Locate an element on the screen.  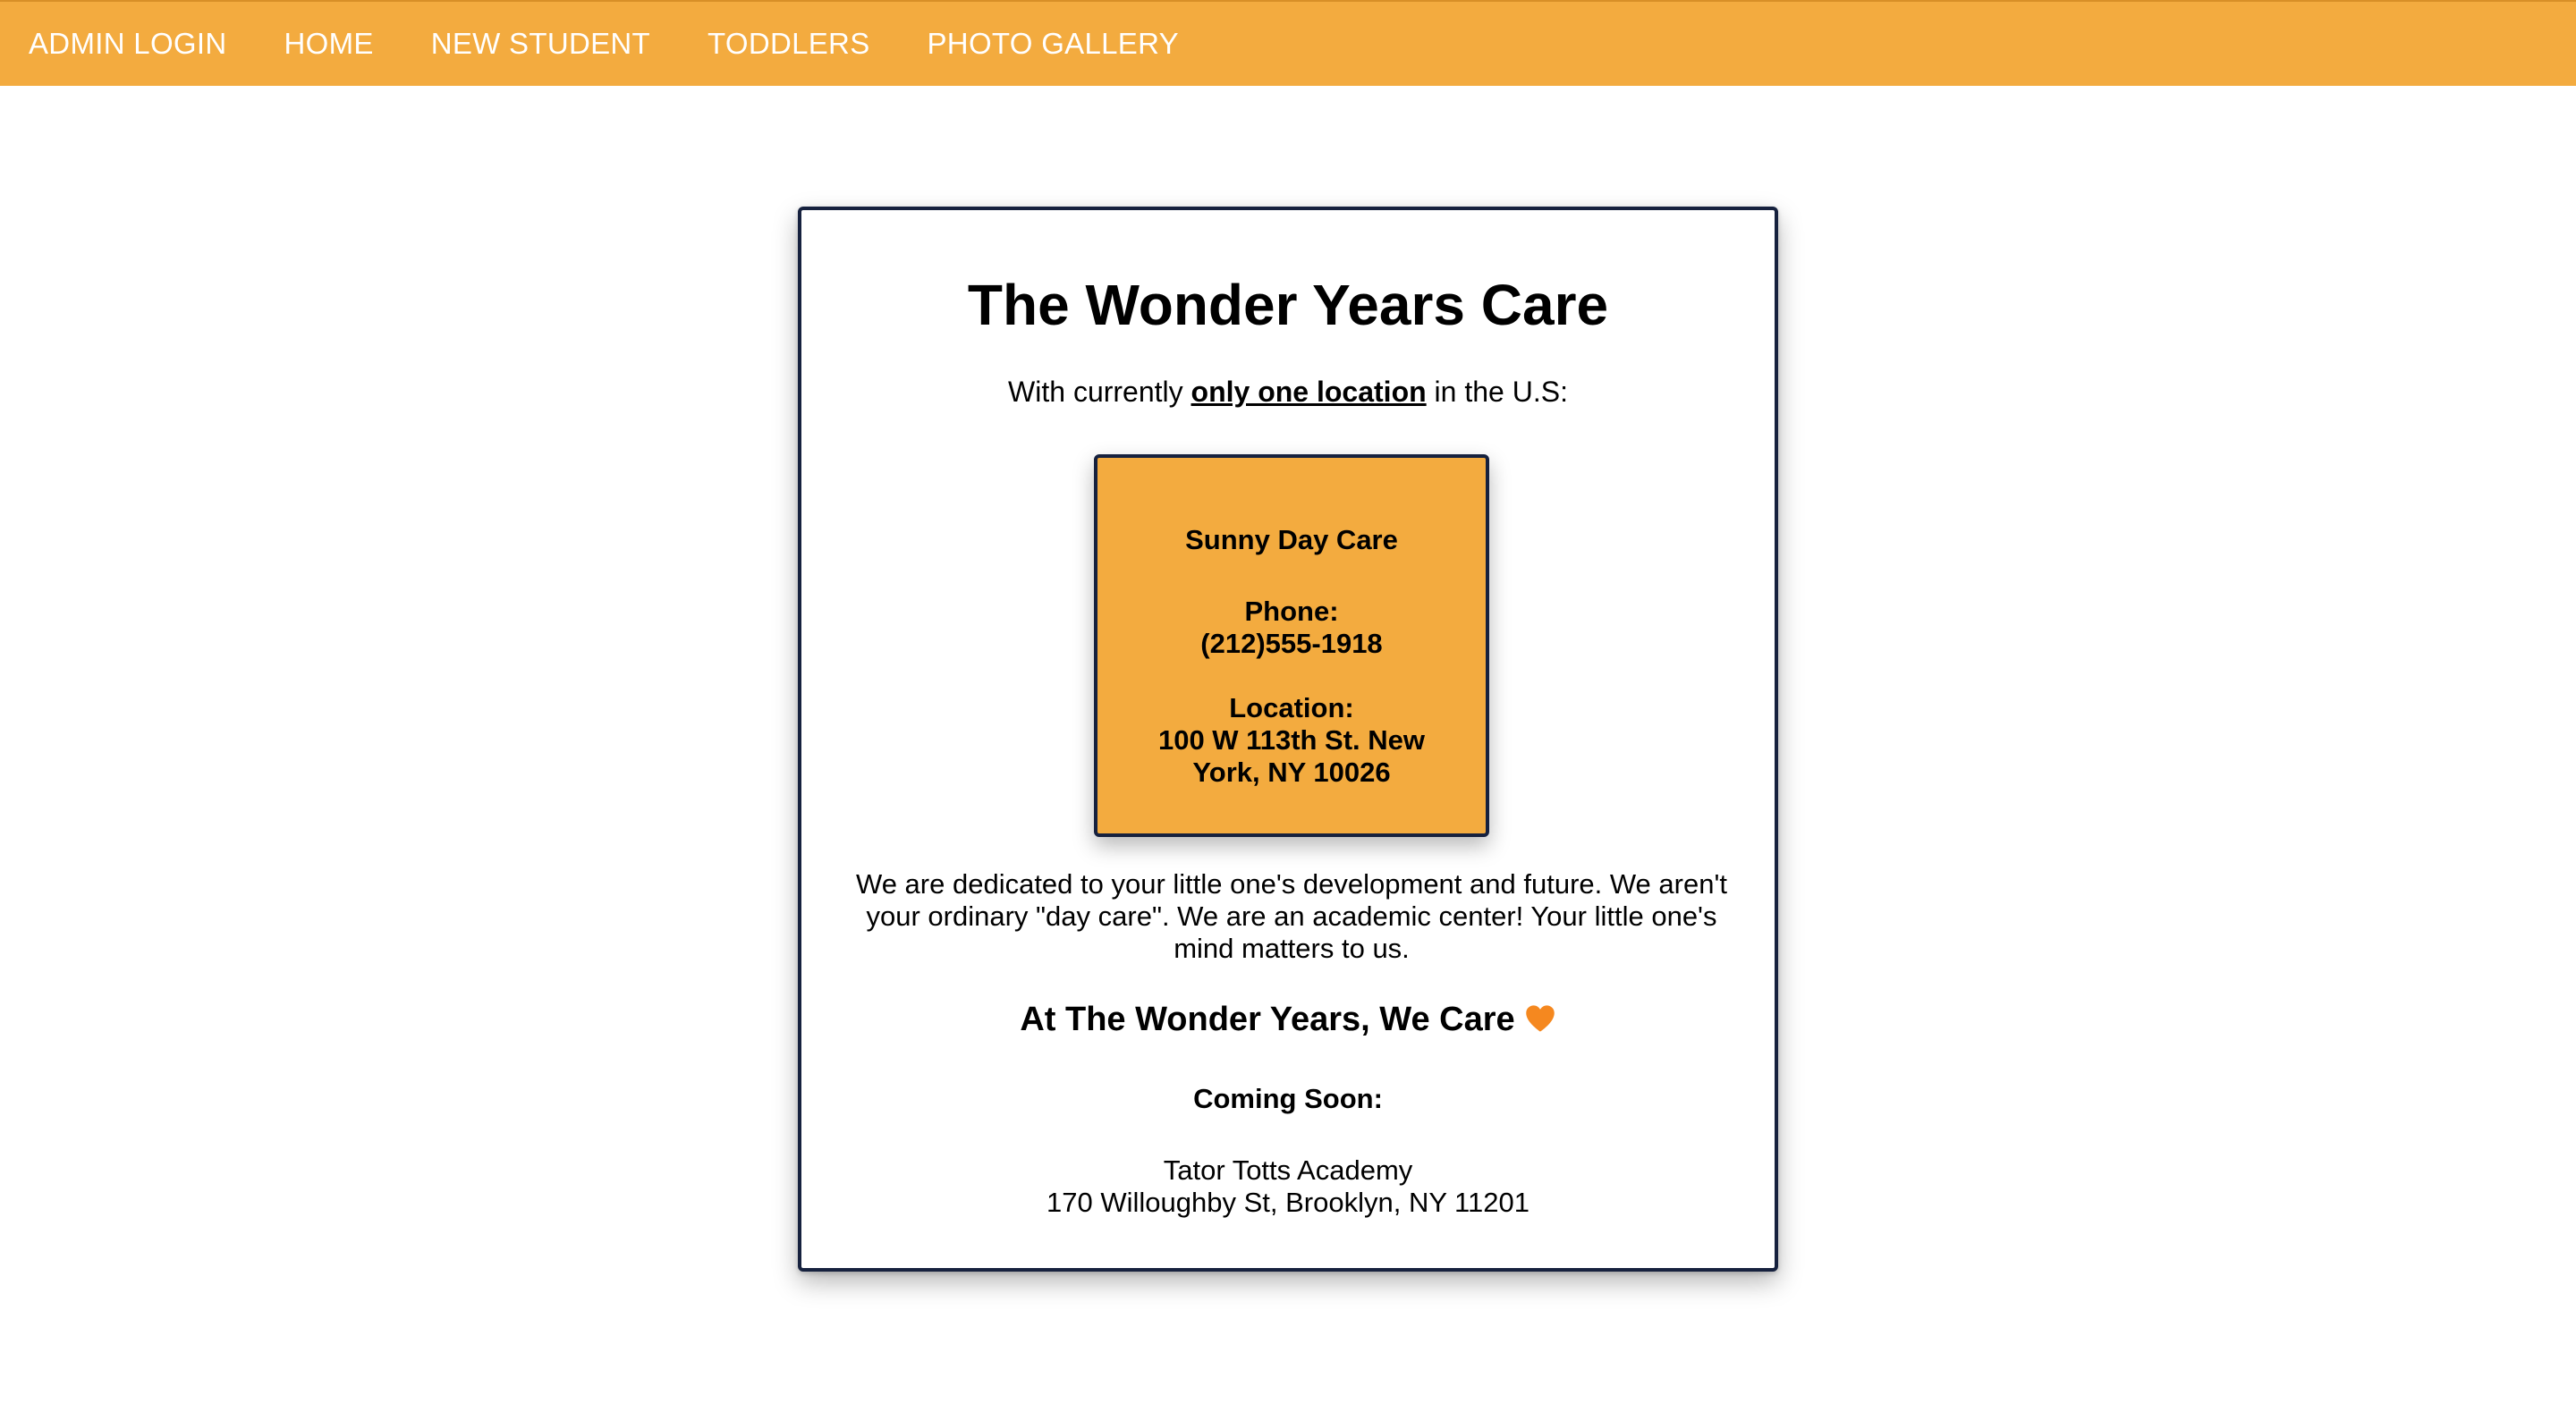
intro-prefix: With currently is located at coordinates (1099, 392).